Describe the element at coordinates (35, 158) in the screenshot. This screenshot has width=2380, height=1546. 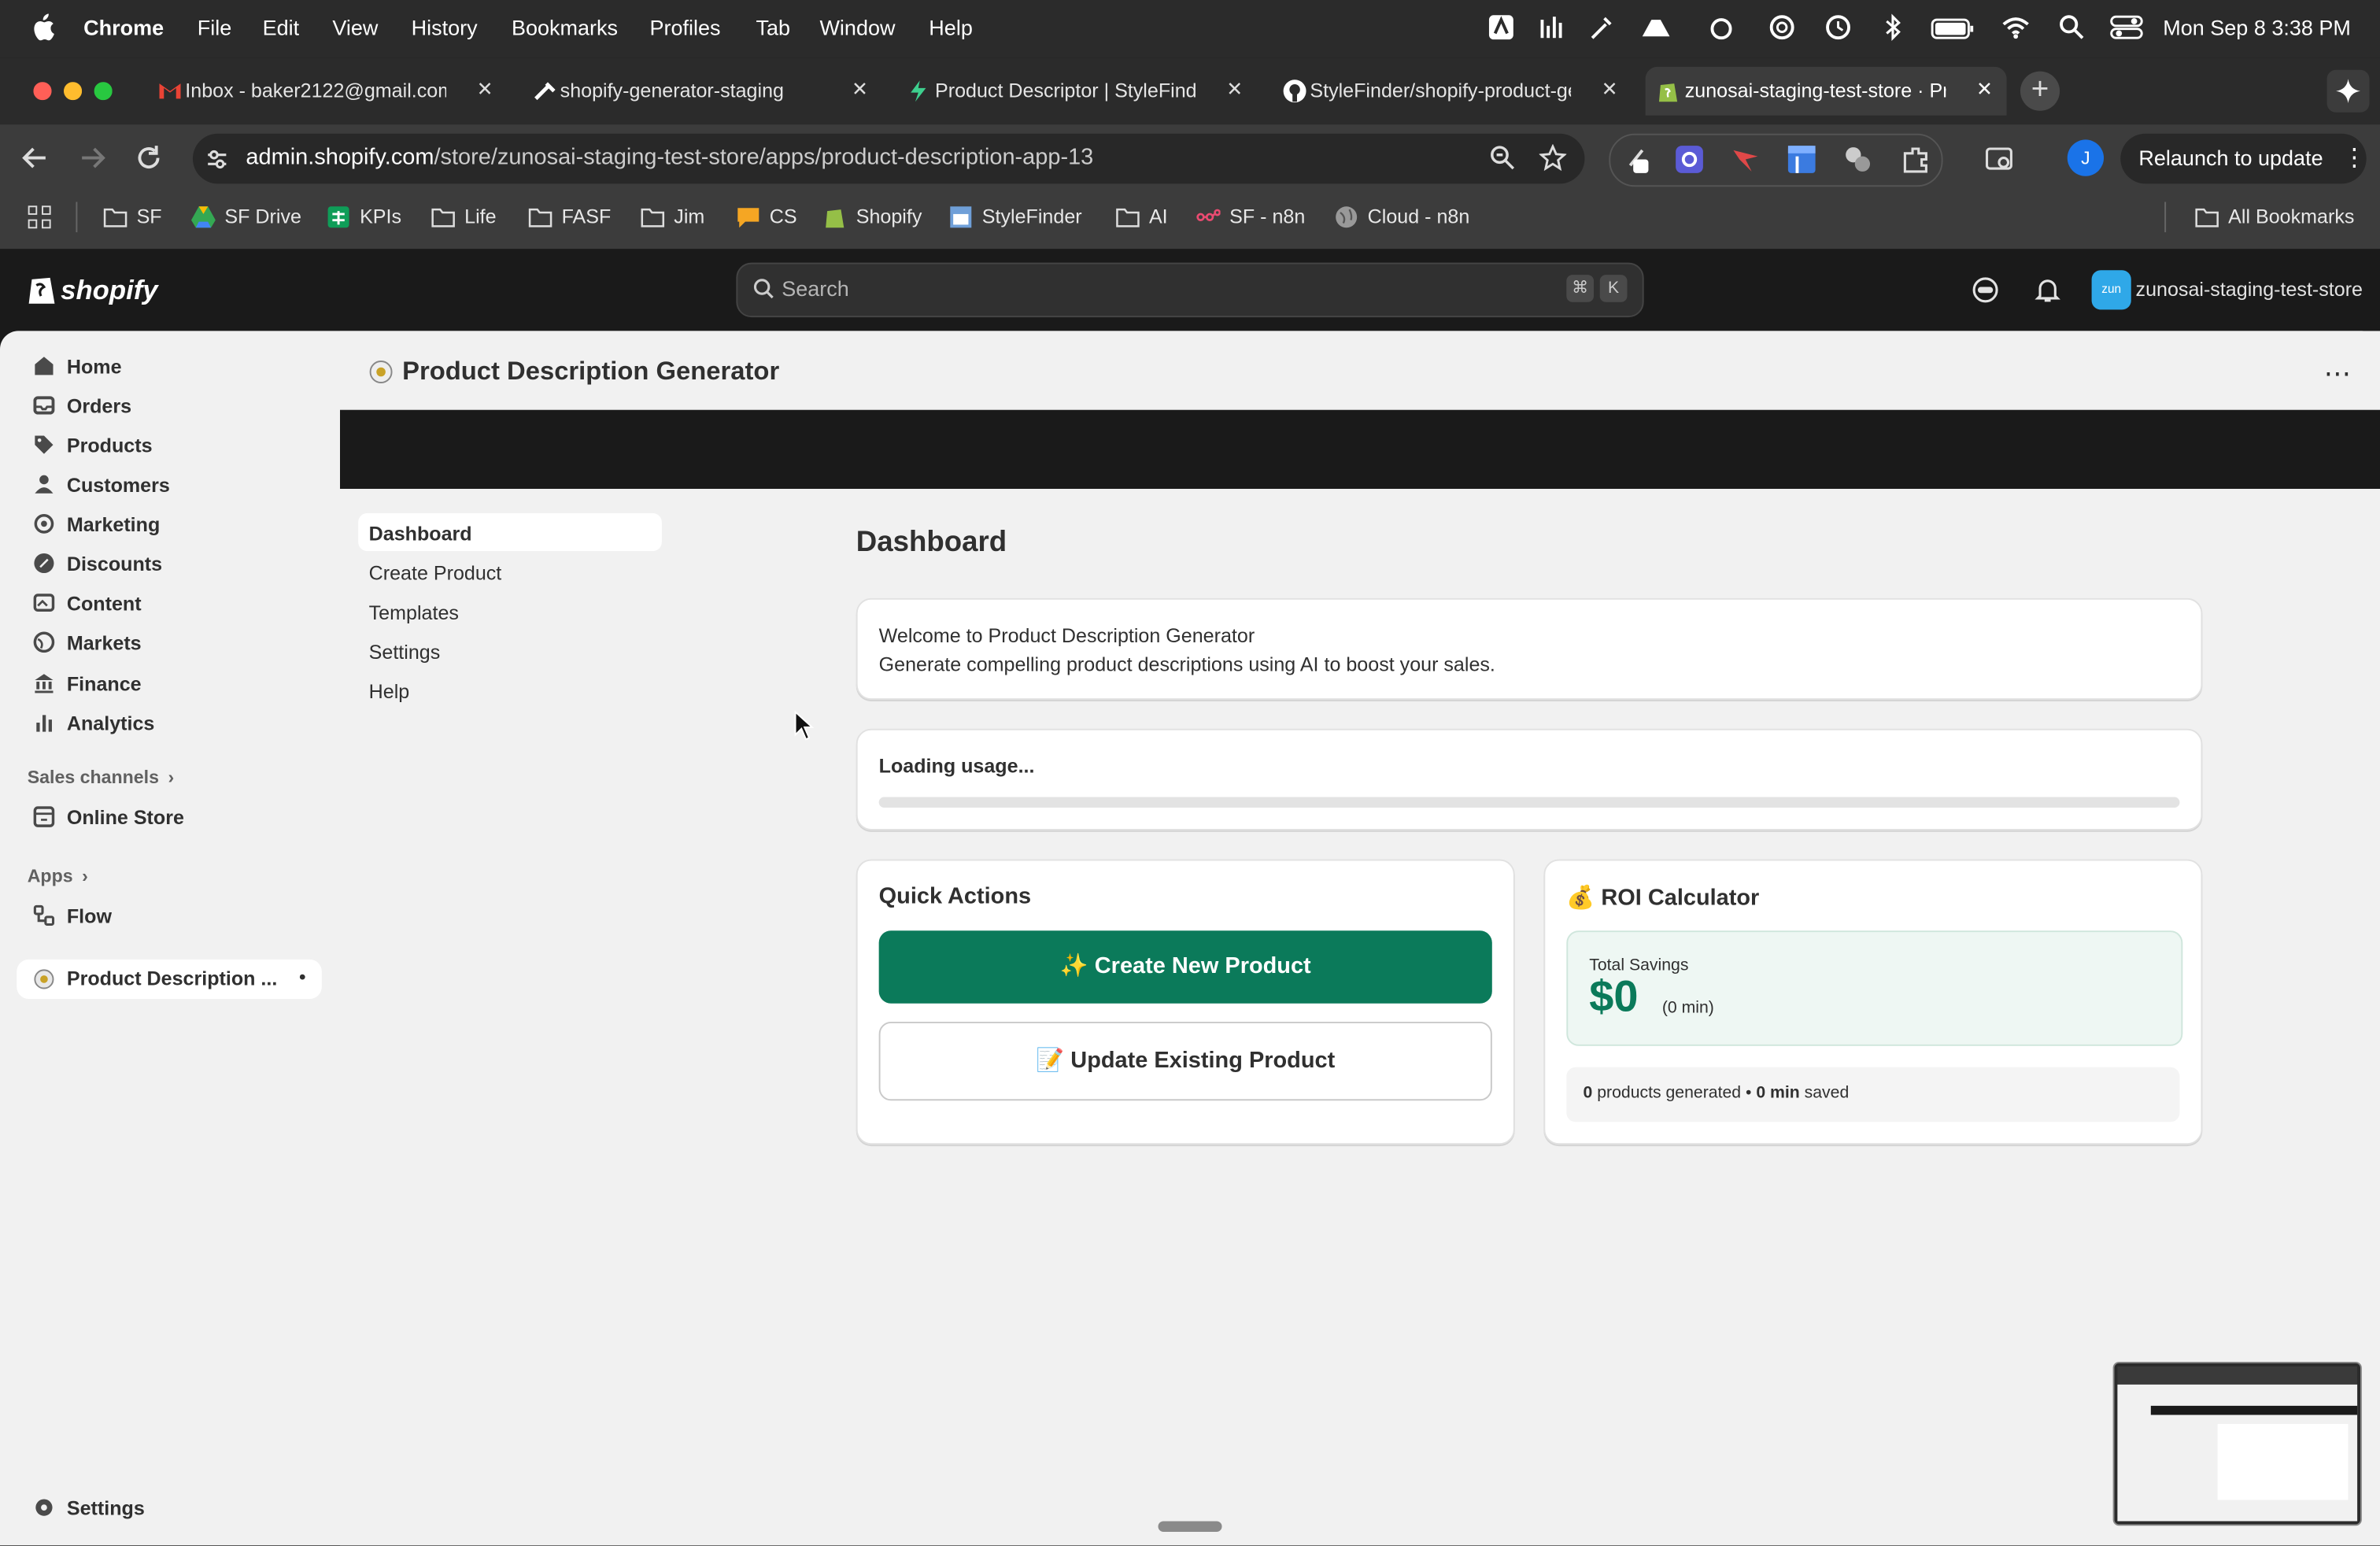
I see `back-button` at that location.